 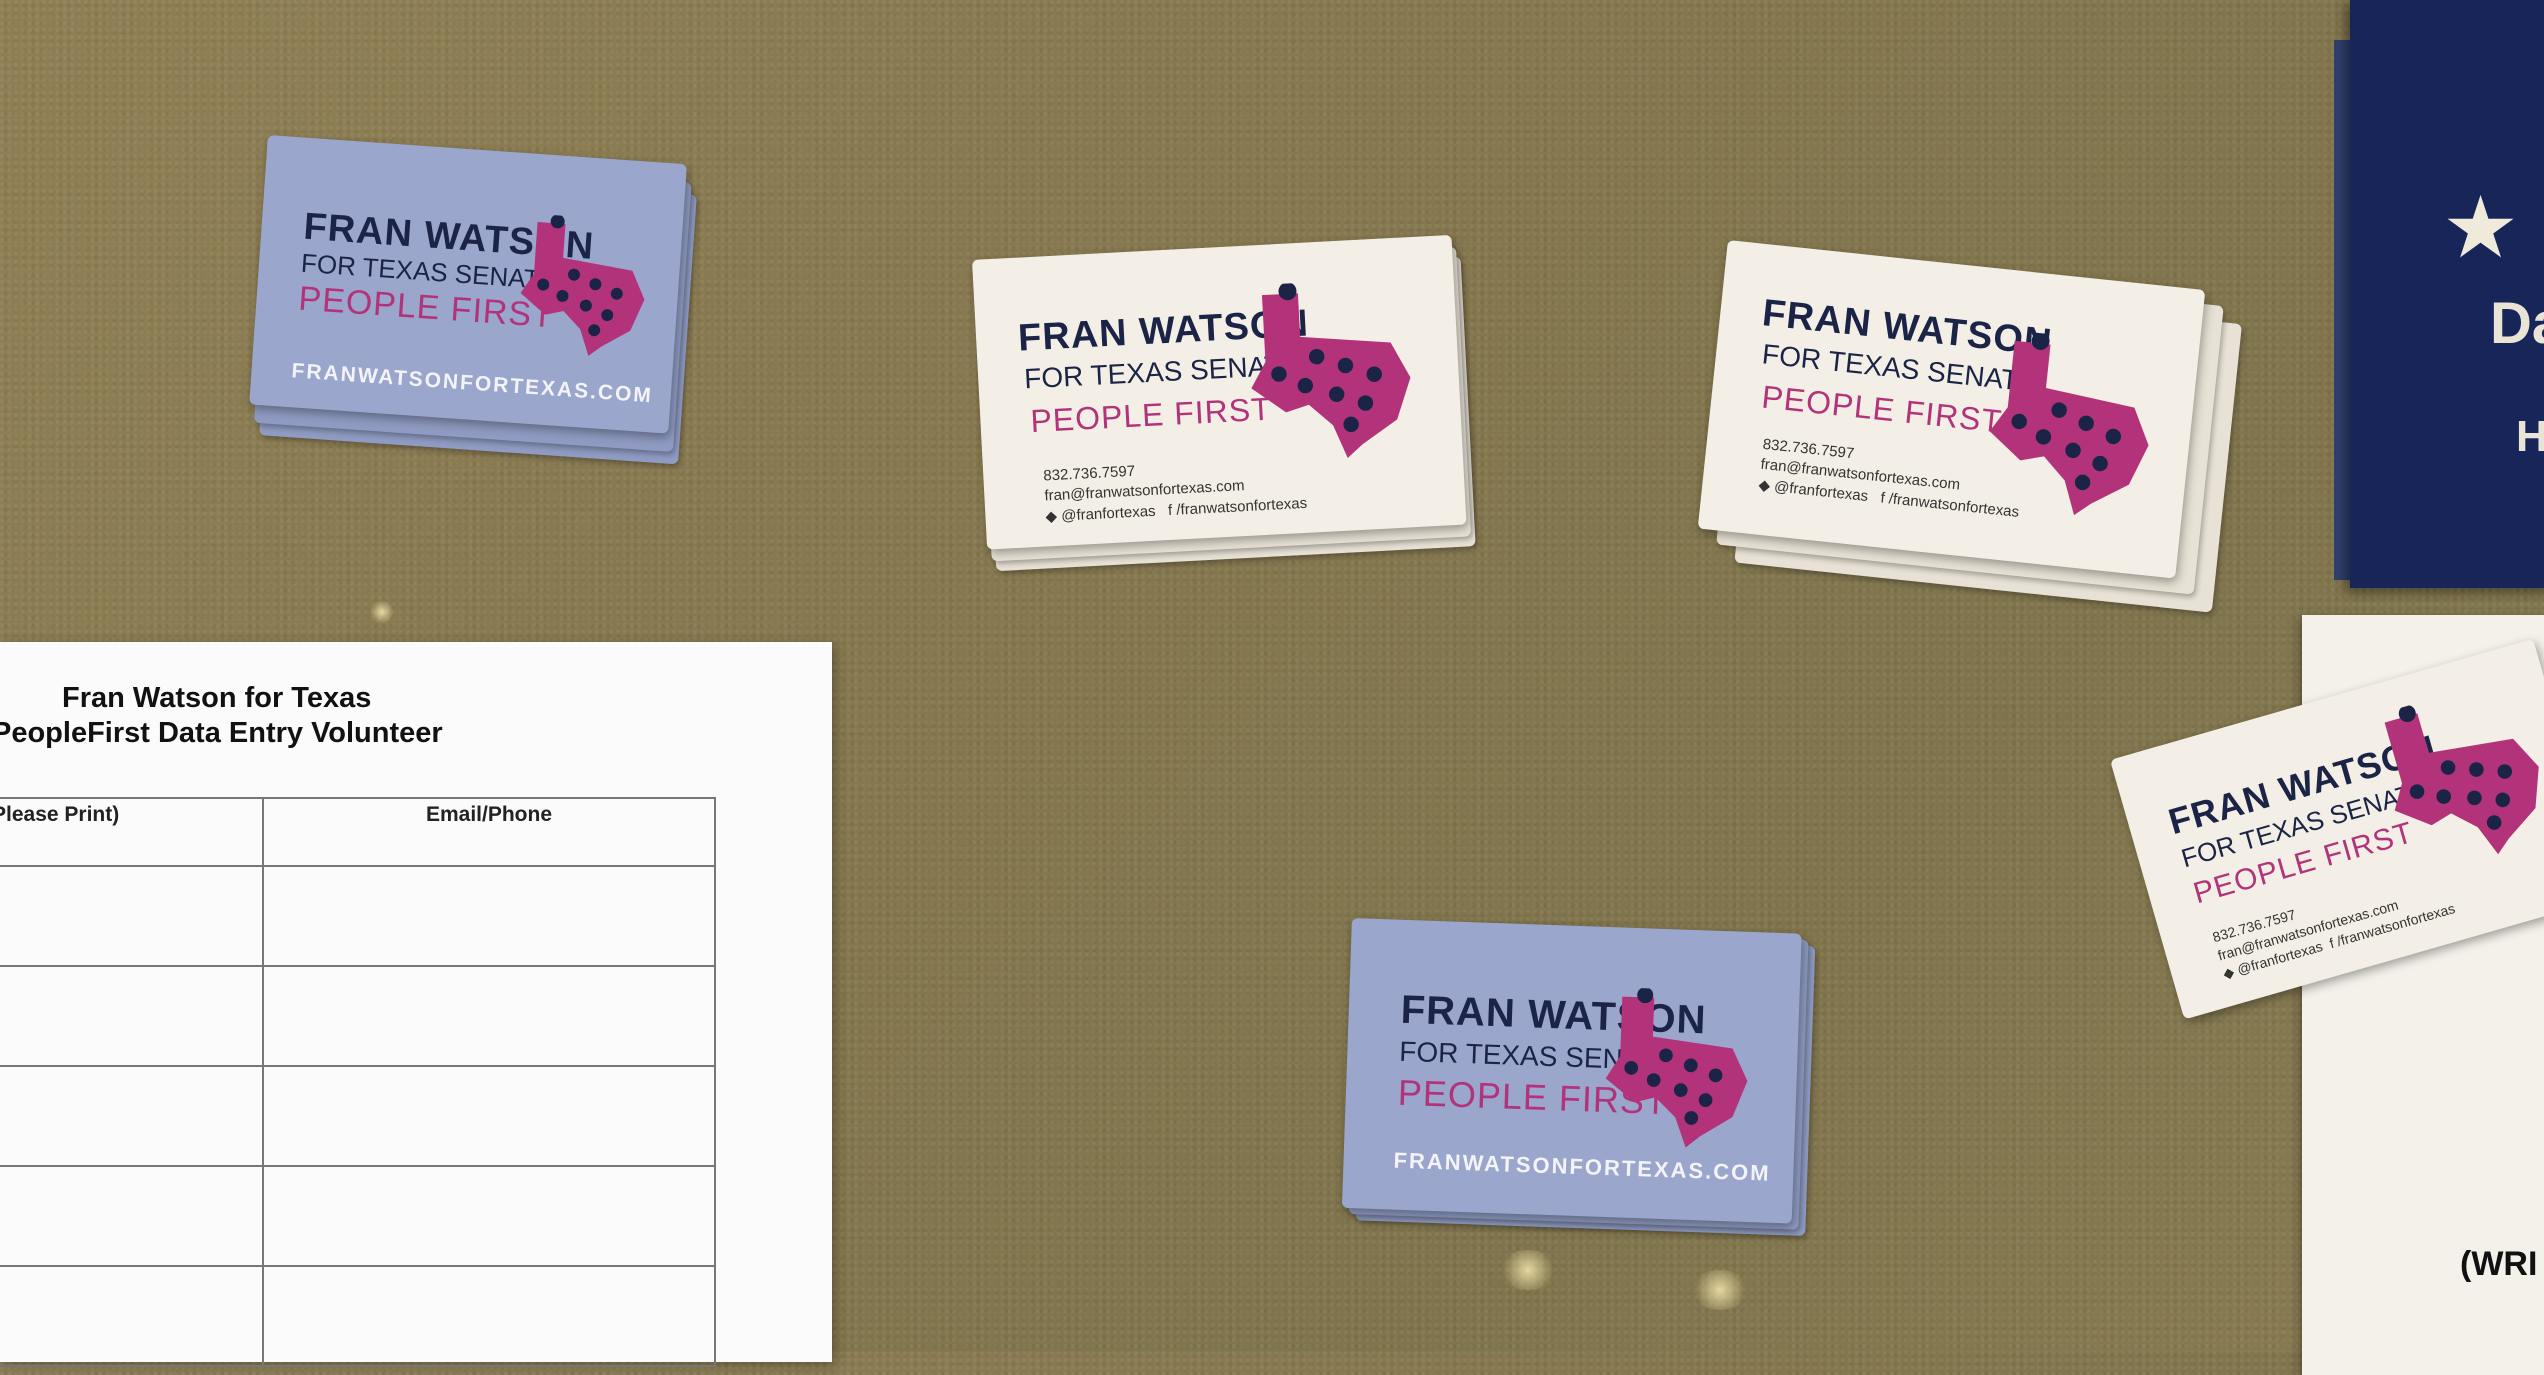 What do you see at coordinates (1108, 513) in the screenshot?
I see `card-twitter: @franfortexas` at bounding box center [1108, 513].